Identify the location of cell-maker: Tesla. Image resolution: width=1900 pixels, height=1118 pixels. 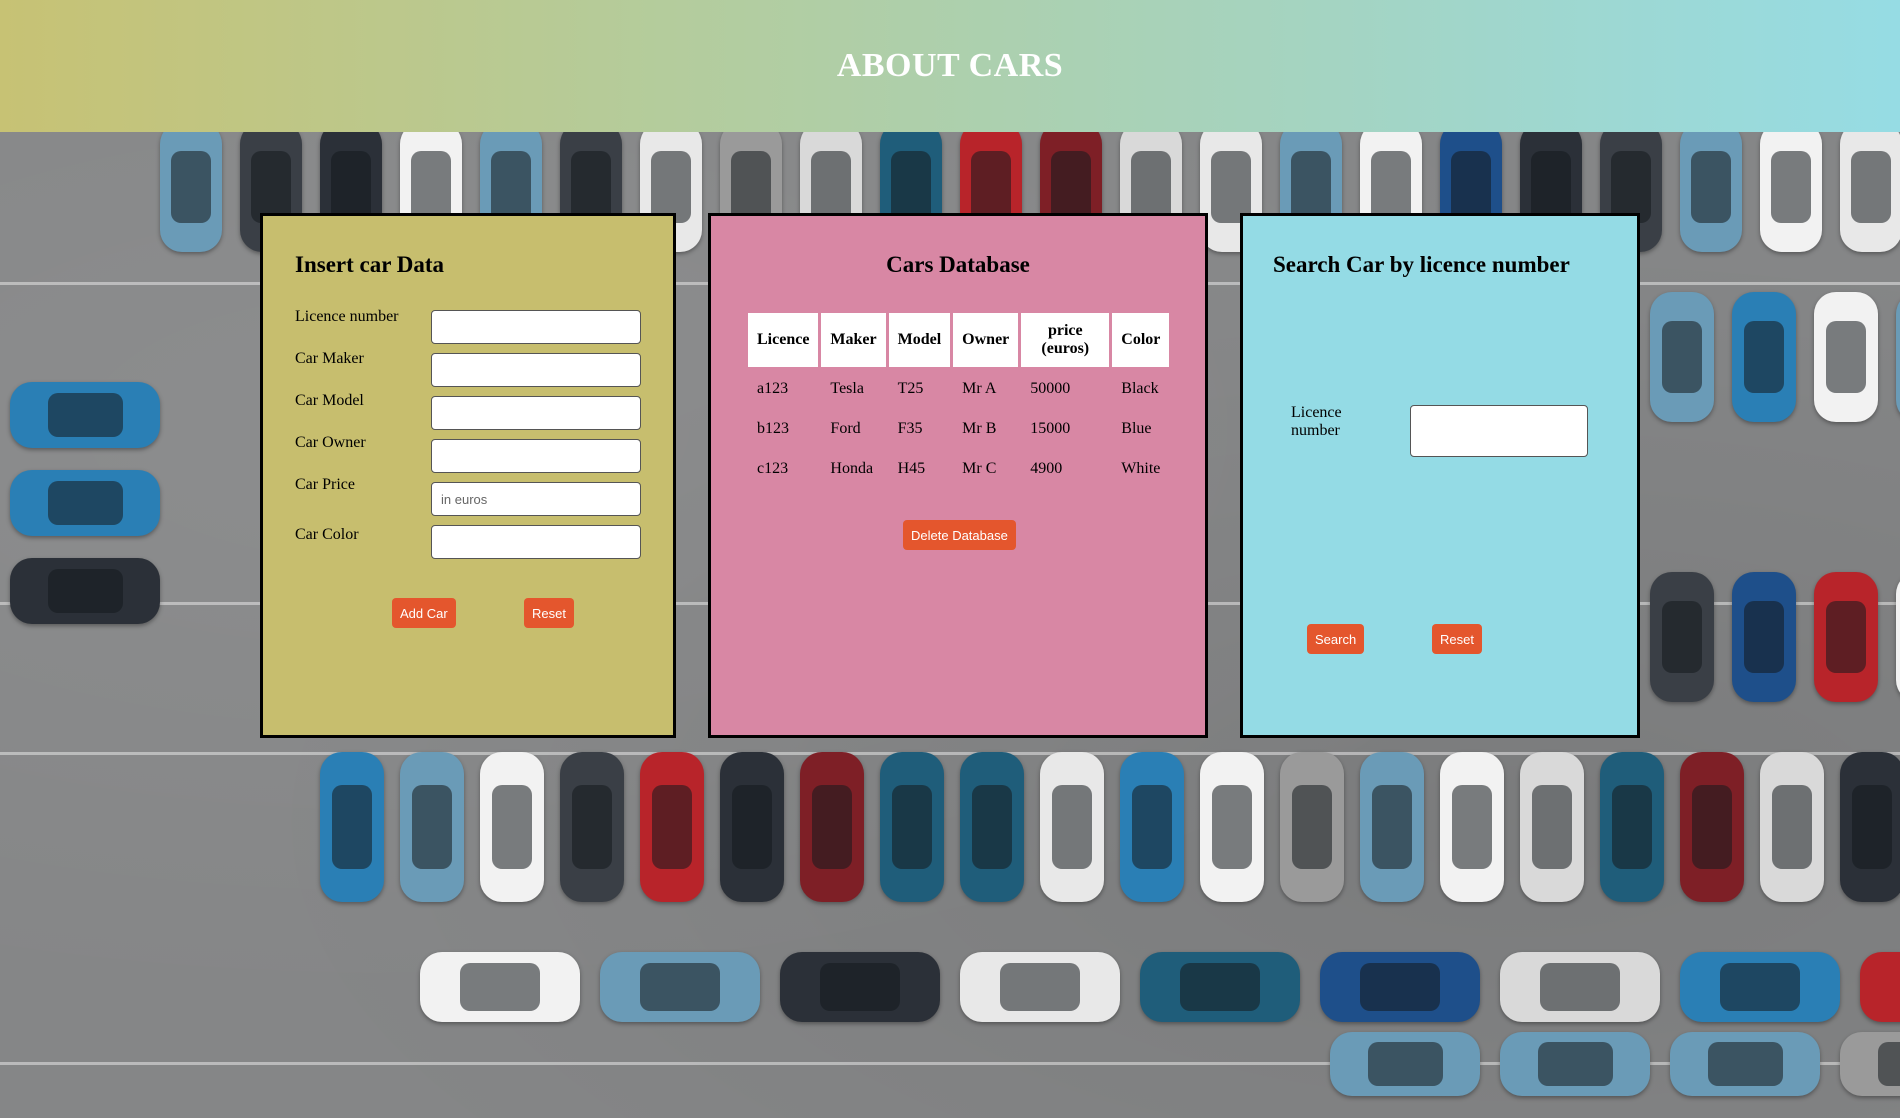
(847, 388).